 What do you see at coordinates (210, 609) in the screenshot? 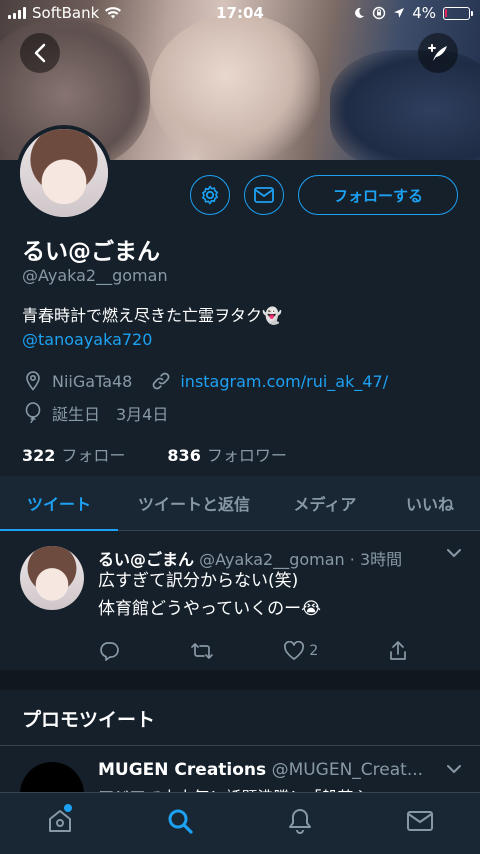
I see `tweet-text-line-2: 体育館どうやっていくのー😭` at bounding box center [210, 609].